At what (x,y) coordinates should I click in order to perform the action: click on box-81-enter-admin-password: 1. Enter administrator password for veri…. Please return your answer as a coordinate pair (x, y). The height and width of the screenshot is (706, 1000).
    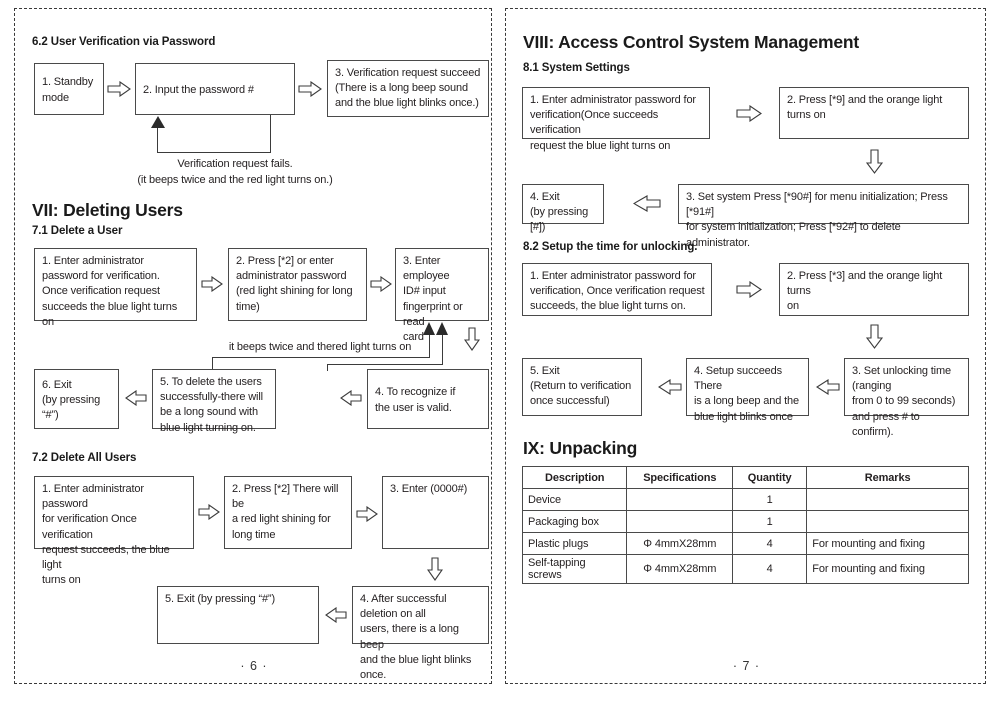
    Looking at the image, I should click on (616, 119).